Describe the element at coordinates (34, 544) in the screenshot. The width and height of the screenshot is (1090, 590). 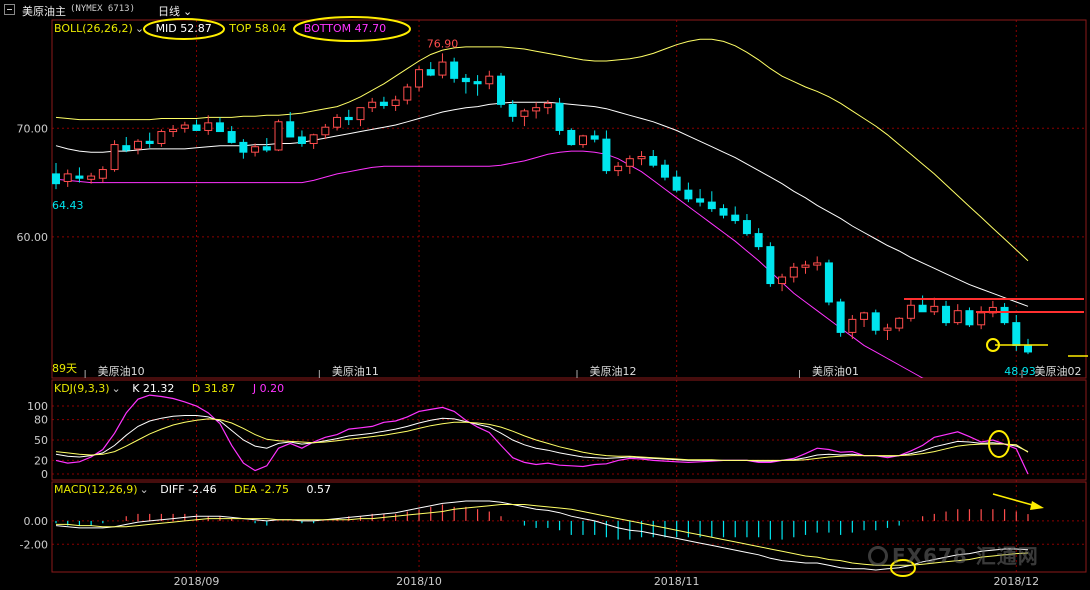
I see `macd-tick-label: -2.00` at that location.